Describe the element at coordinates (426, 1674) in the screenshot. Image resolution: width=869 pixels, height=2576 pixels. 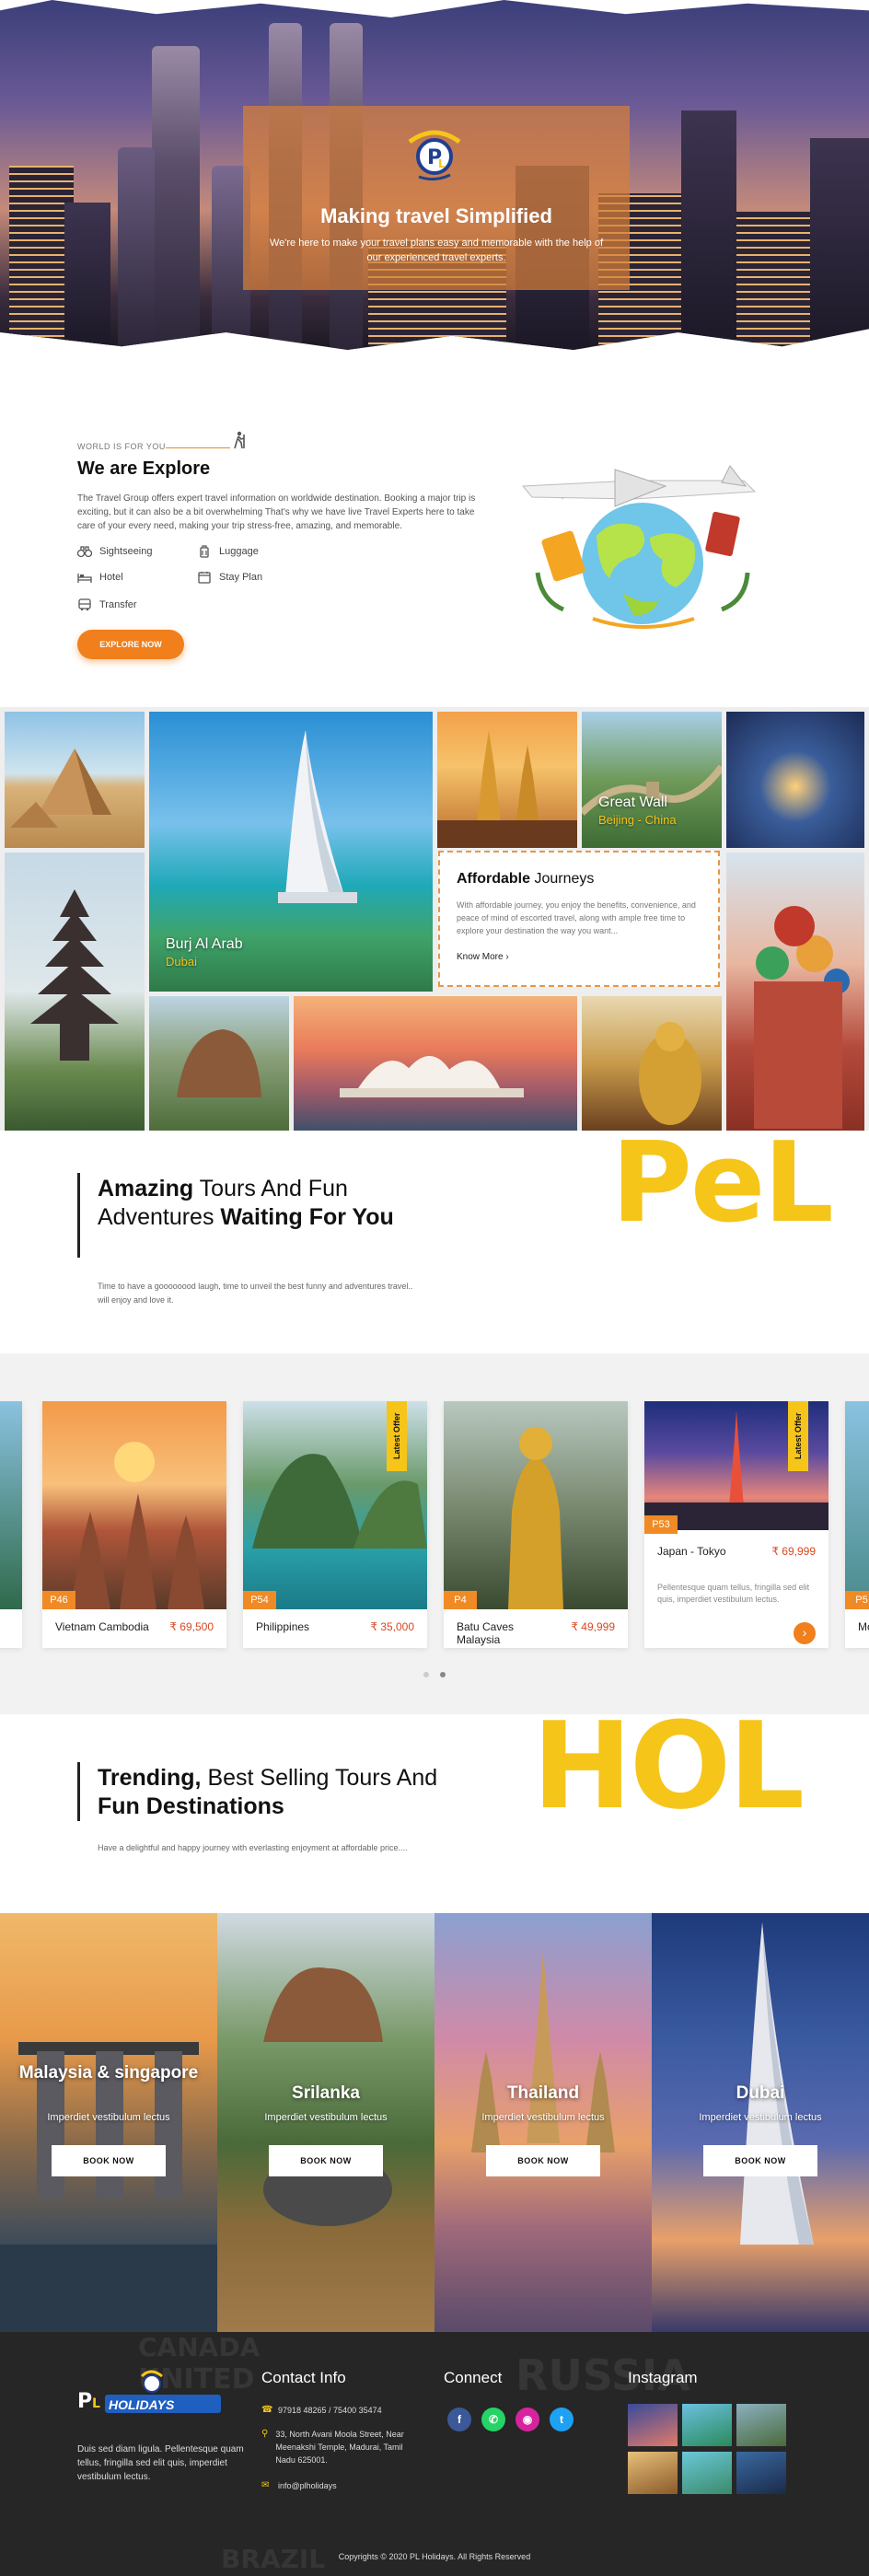
I see `carousel-dot` at that location.